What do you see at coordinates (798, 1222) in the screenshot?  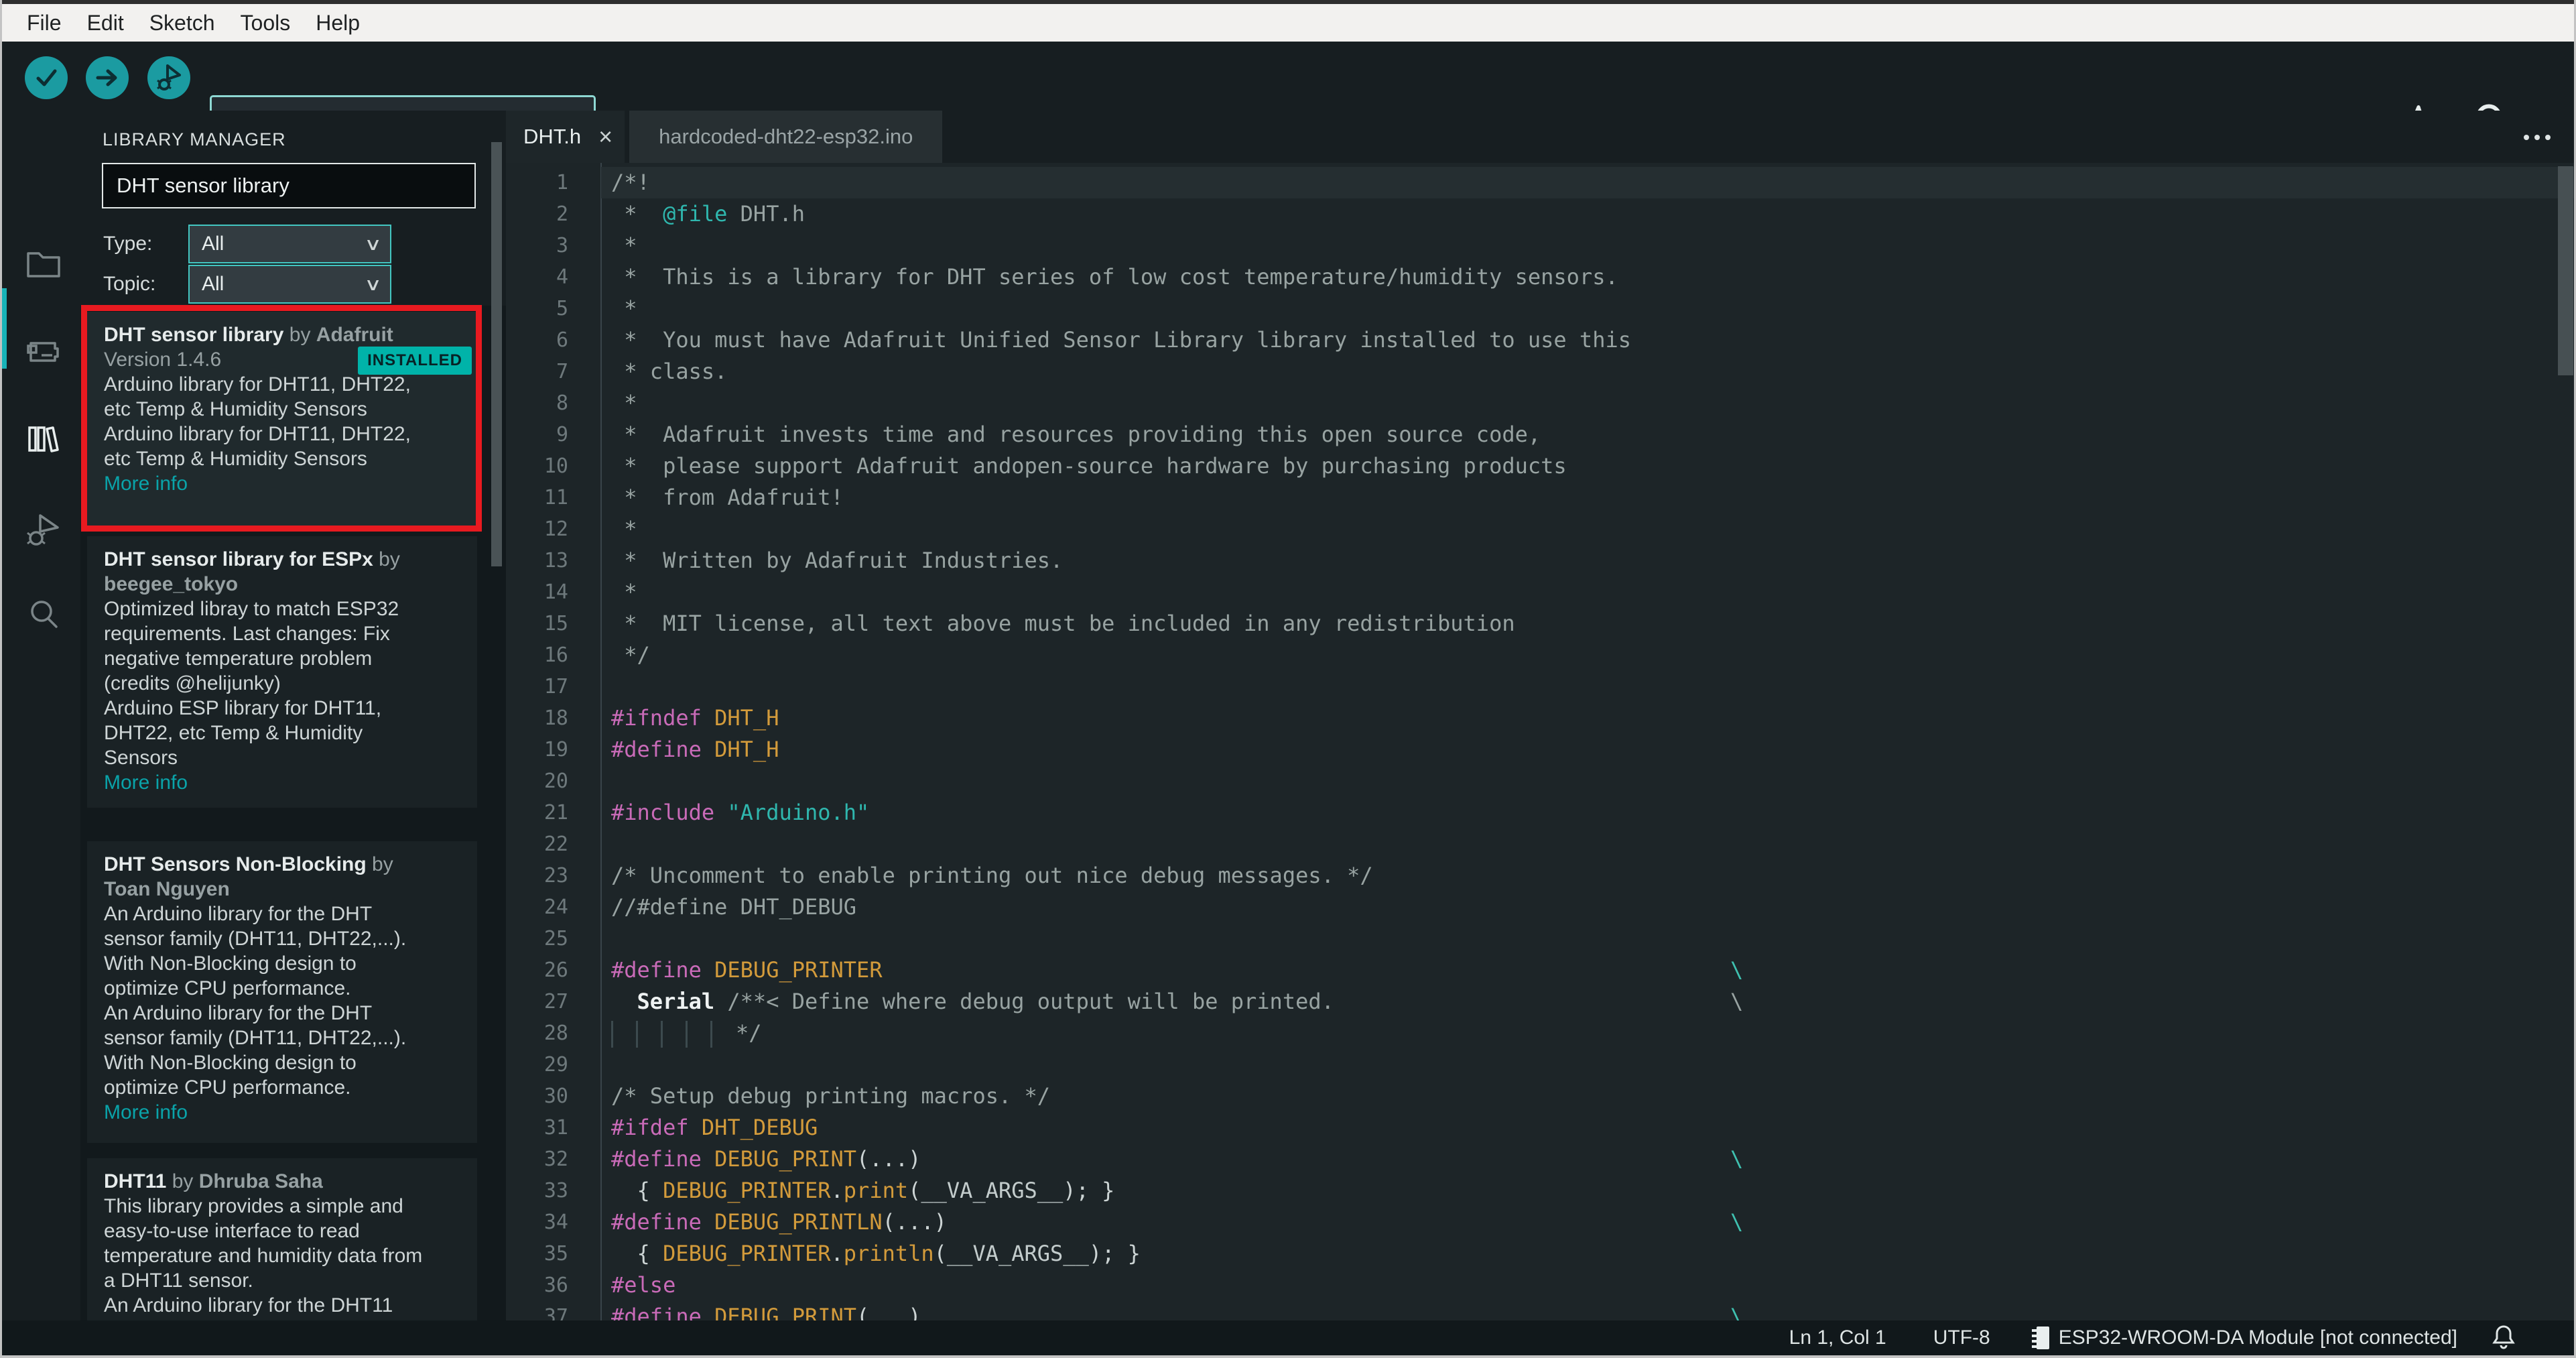 I see `code-token: DEBUG_PRINTLN` at bounding box center [798, 1222].